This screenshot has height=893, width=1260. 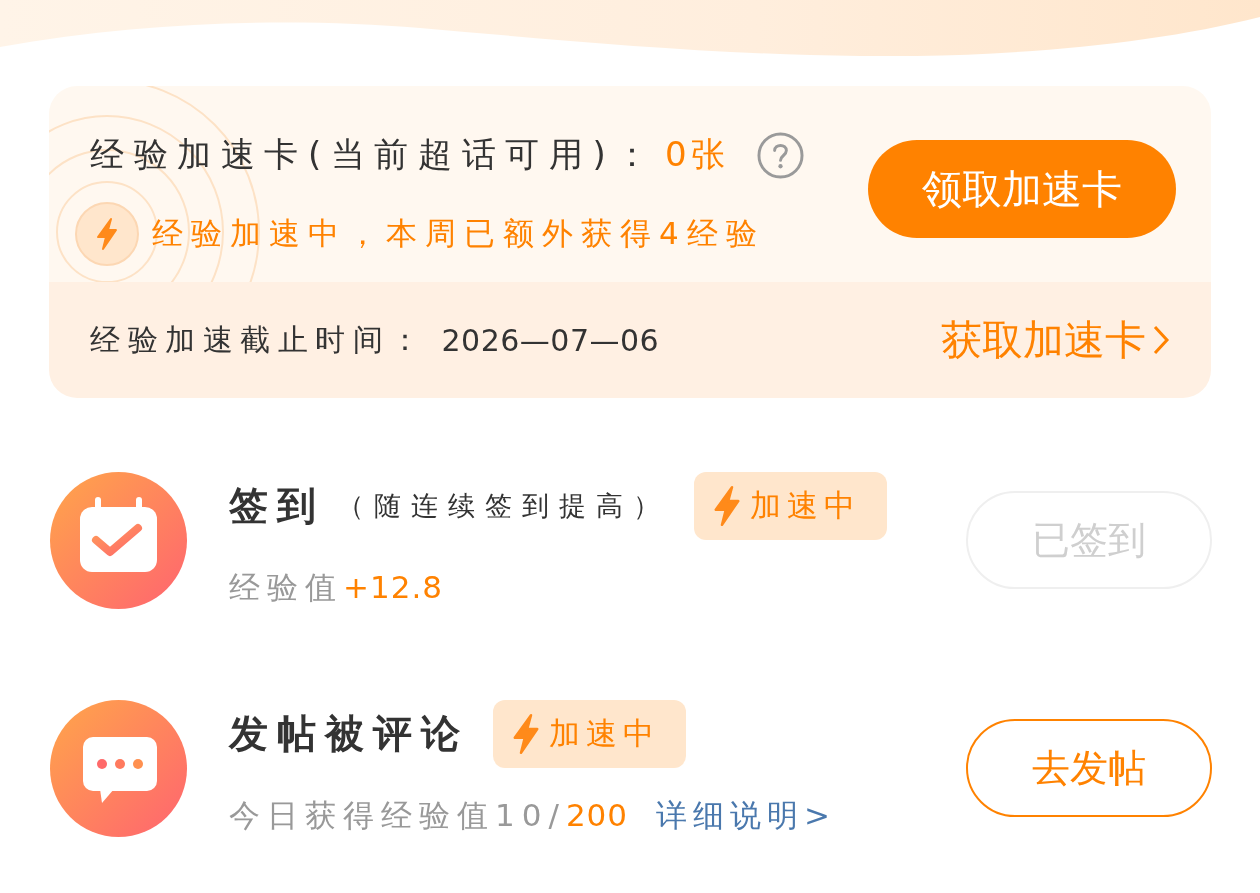 What do you see at coordinates (458, 233) in the screenshot?
I see `boost-status: 经验加速中，本周已额外获得4经验` at bounding box center [458, 233].